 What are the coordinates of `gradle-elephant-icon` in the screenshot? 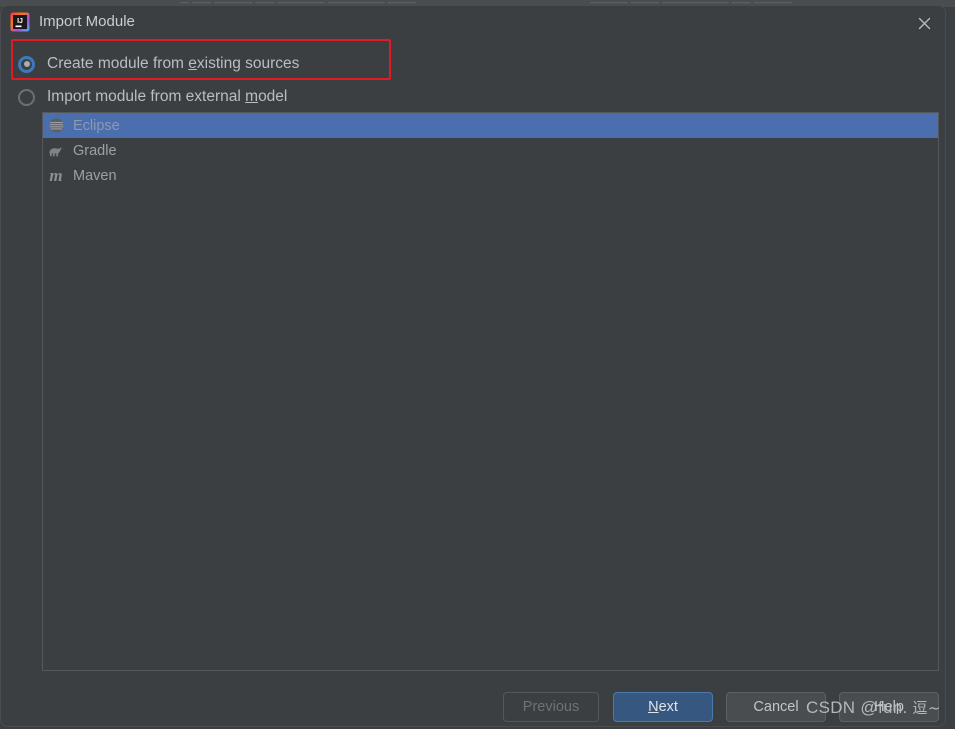 It's located at (56, 151).